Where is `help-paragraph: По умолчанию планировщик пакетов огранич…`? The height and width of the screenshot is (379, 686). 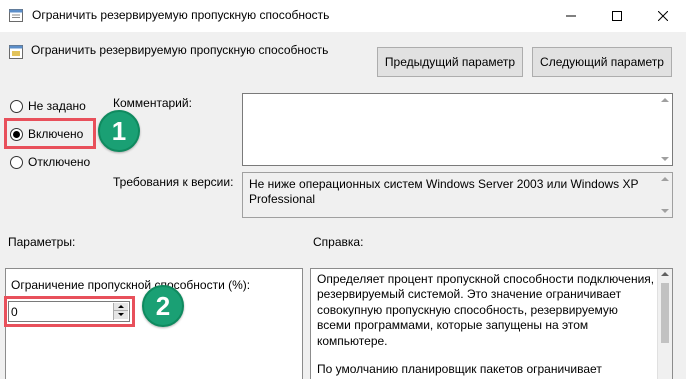 help-paragraph: По умолчанию планировщик пакетов огранич… is located at coordinates (459, 369).